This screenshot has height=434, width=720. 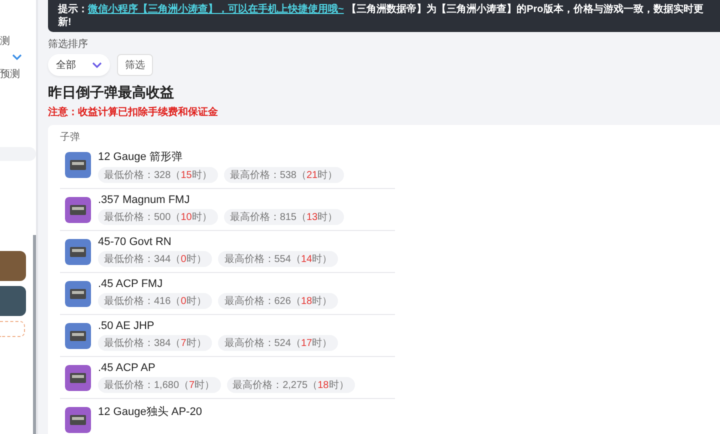 I want to click on price-tag: 最高价格：524（17时）, so click(x=278, y=343).